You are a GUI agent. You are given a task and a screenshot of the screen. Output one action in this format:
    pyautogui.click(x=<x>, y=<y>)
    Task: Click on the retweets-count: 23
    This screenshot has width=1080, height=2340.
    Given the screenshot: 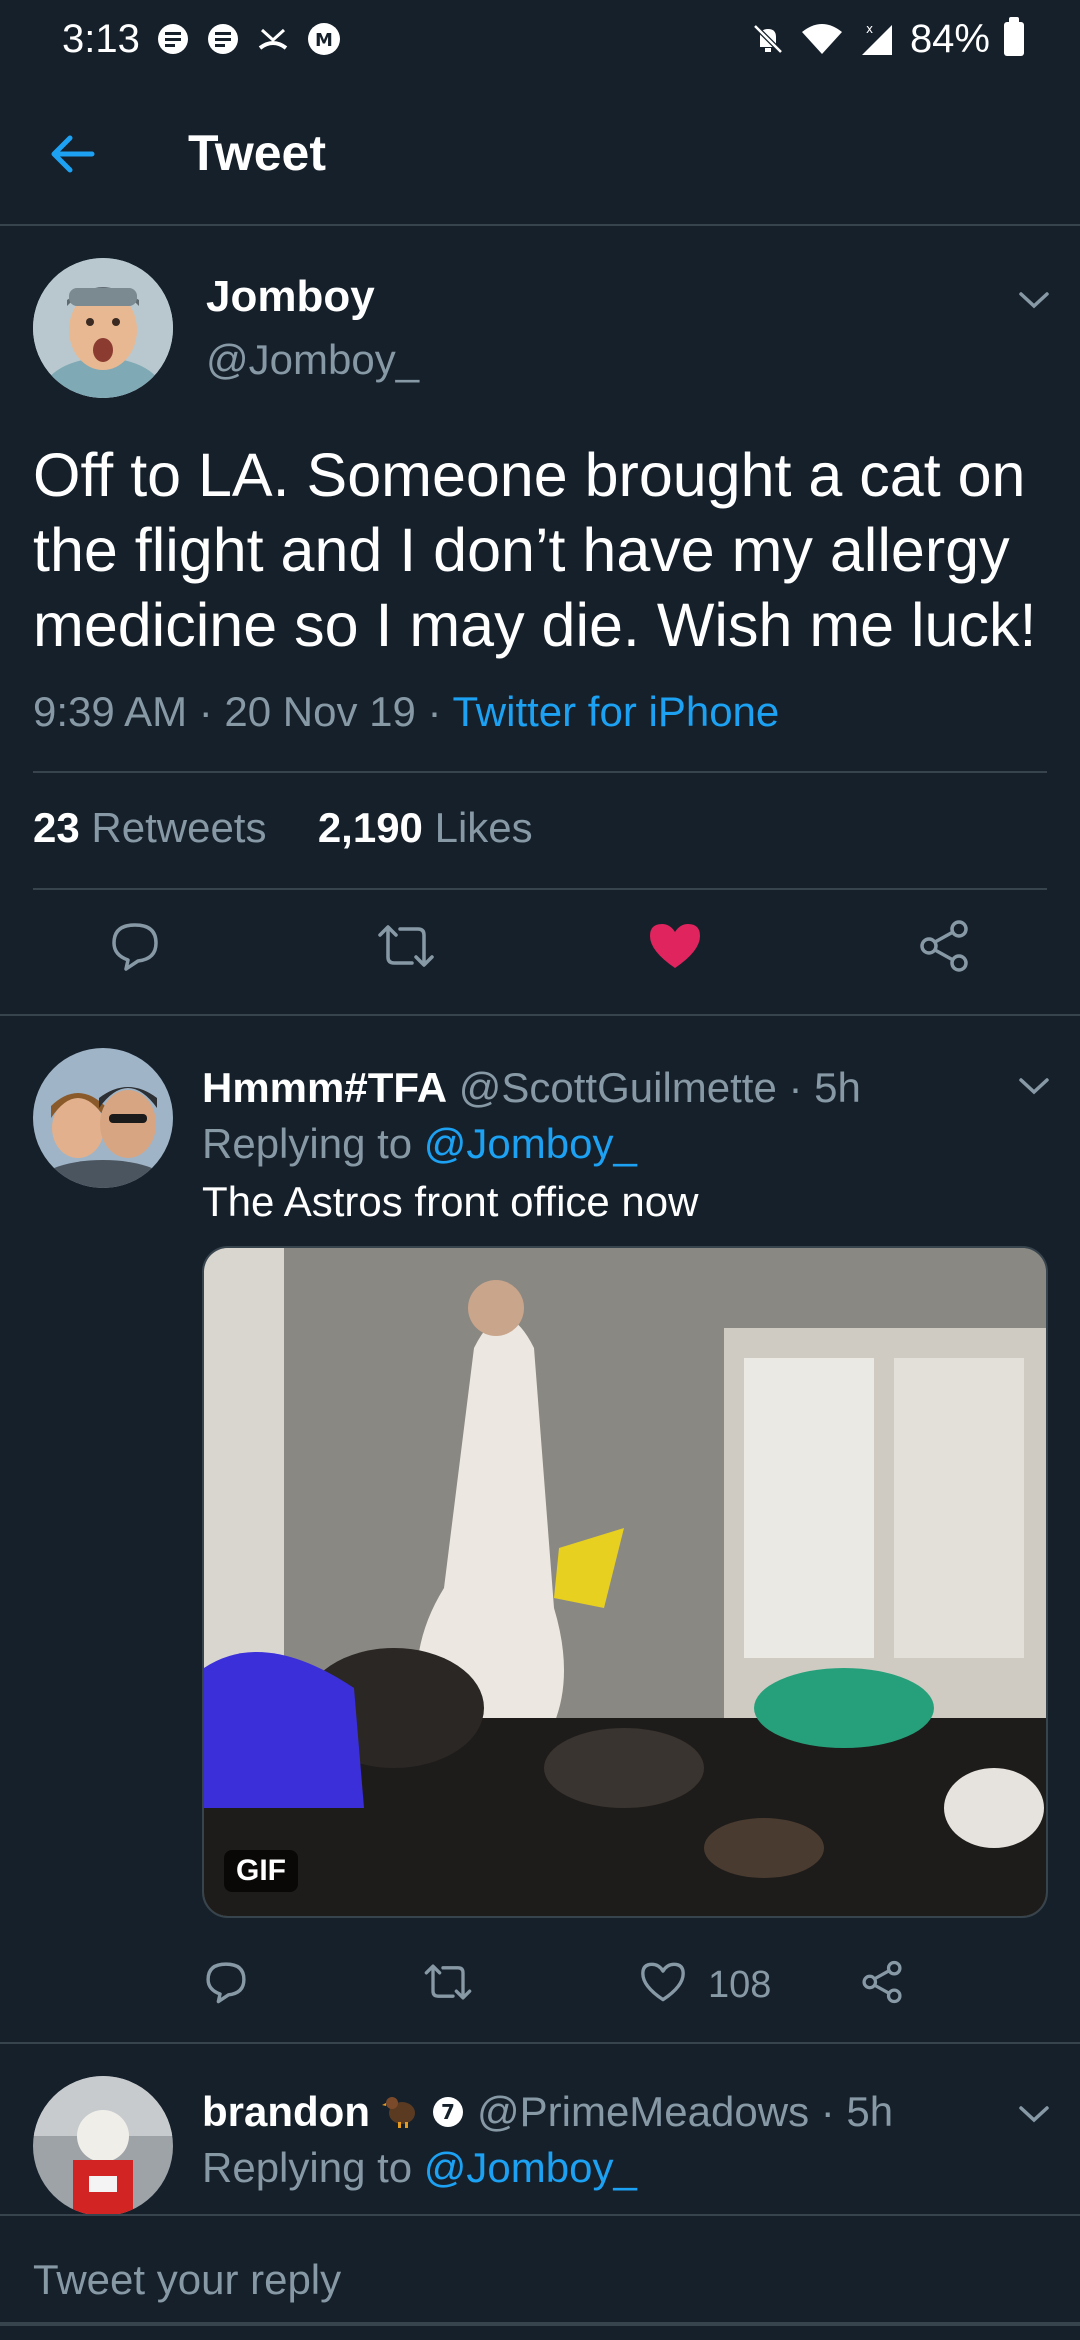 What is the action you would take?
    pyautogui.click(x=56, y=827)
    